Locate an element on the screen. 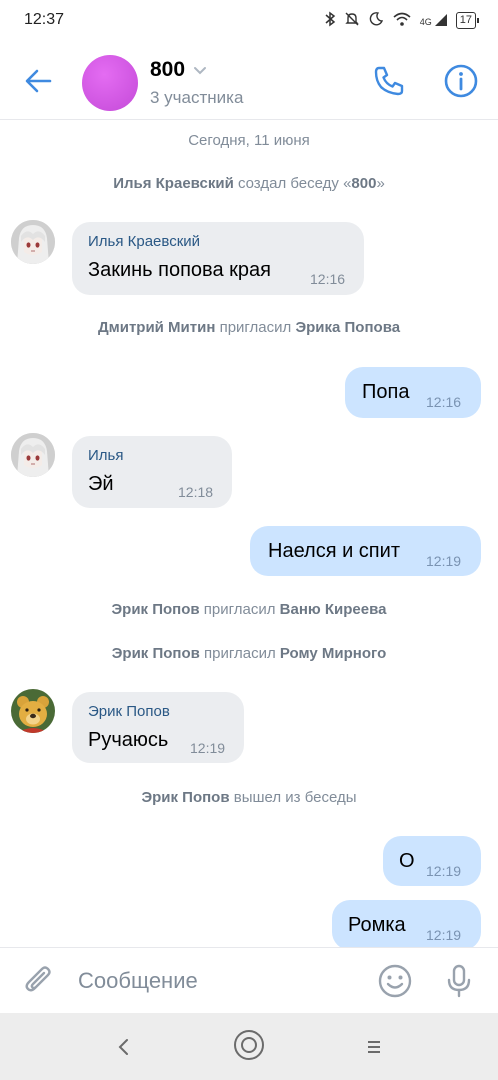 This screenshot has height=1080, width=498. message-text: Закинь попова края is located at coordinates (179, 270).